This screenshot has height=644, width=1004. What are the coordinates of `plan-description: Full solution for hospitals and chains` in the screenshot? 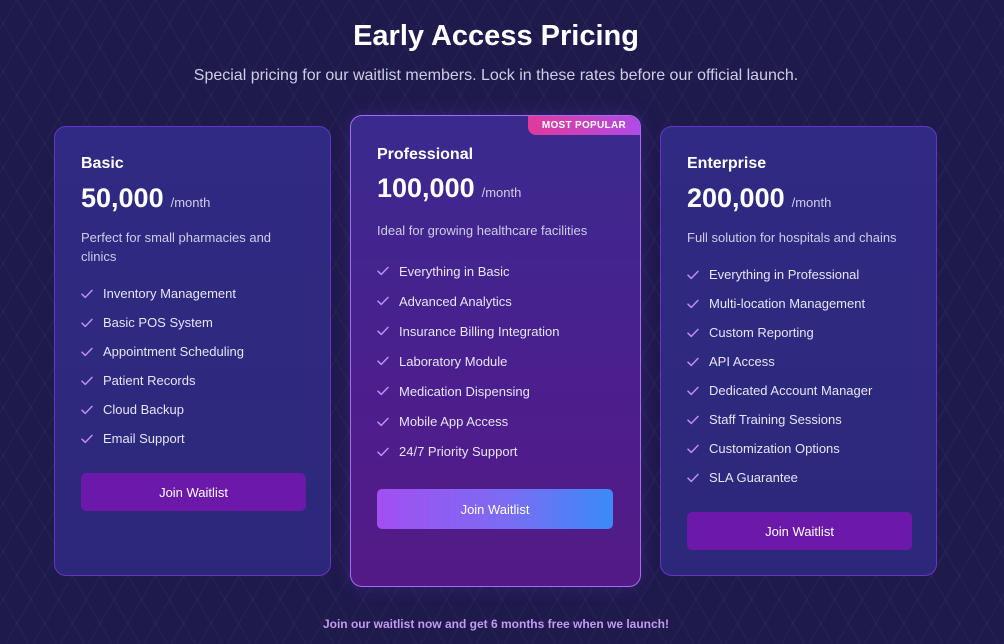 It's located at (792, 237).